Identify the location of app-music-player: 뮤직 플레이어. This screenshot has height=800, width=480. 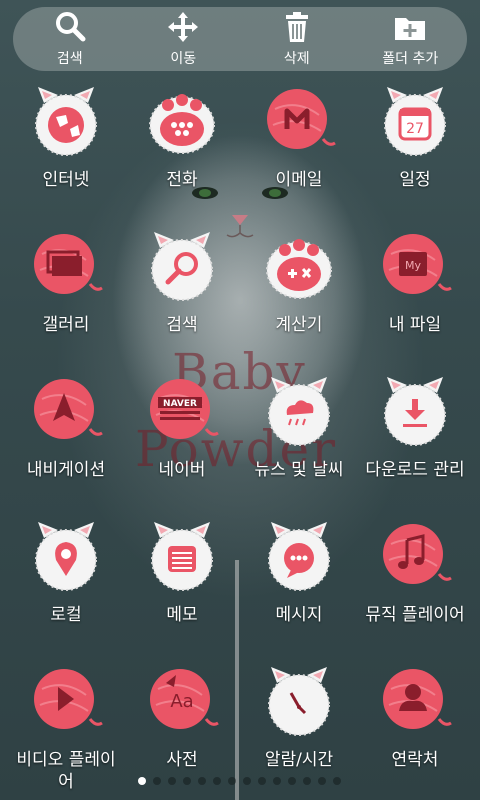
(415, 573).